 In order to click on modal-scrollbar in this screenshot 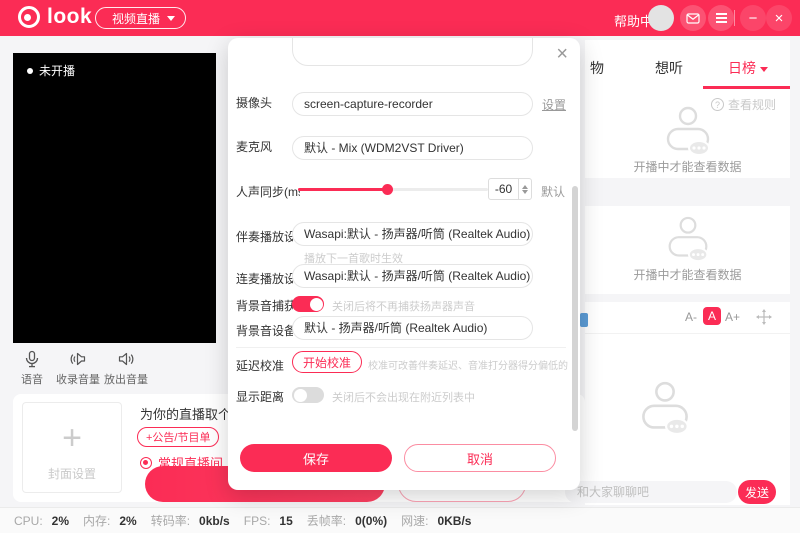, I will do `click(575, 308)`.